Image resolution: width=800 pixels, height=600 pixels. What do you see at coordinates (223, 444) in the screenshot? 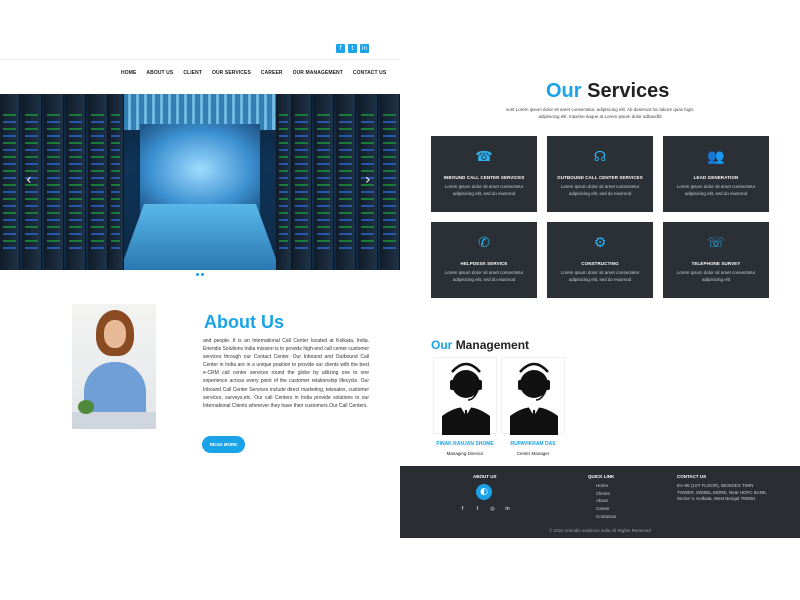
I see `read-more-button: READ MORE` at bounding box center [223, 444].